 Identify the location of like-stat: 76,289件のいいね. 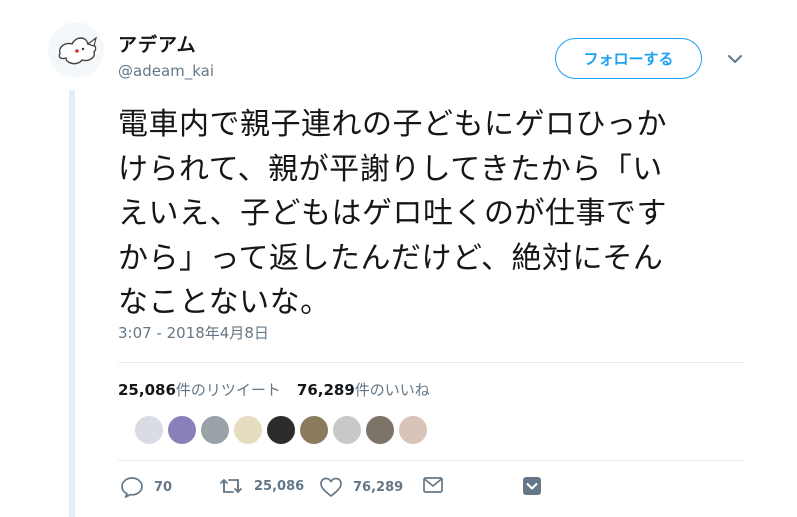
(363, 389).